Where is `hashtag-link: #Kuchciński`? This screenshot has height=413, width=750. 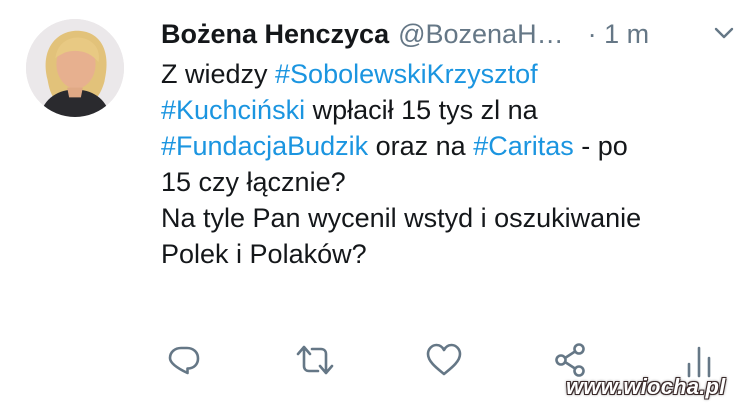 hashtag-link: #Kuchciński is located at coordinates (233, 110).